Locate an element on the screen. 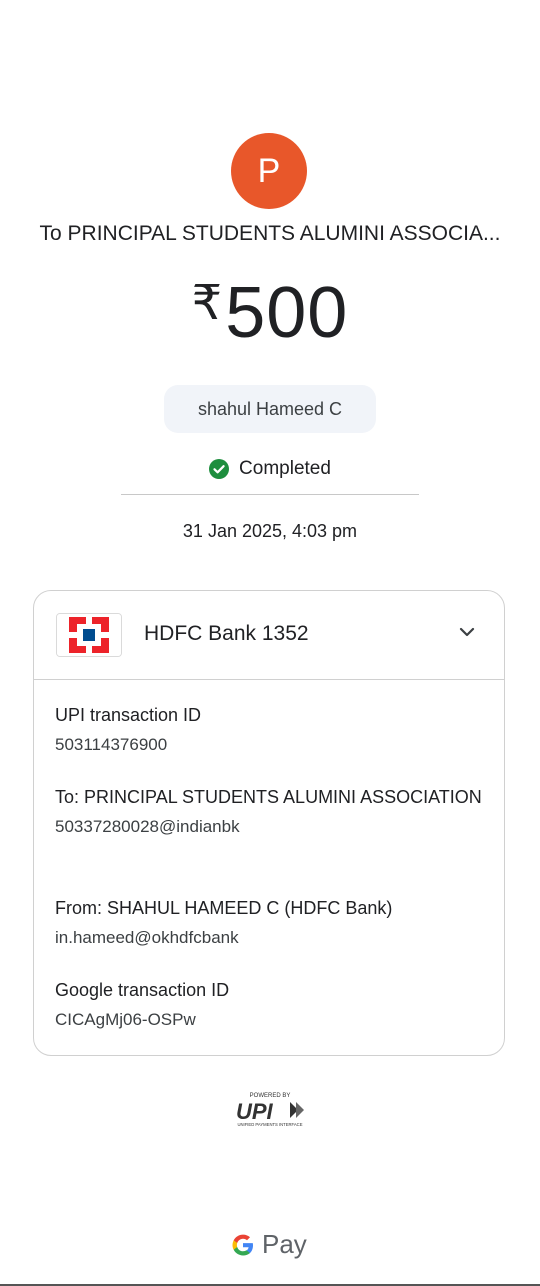 The image size is (540, 1286). currency-symbol: ₹ is located at coordinates (207, 303).